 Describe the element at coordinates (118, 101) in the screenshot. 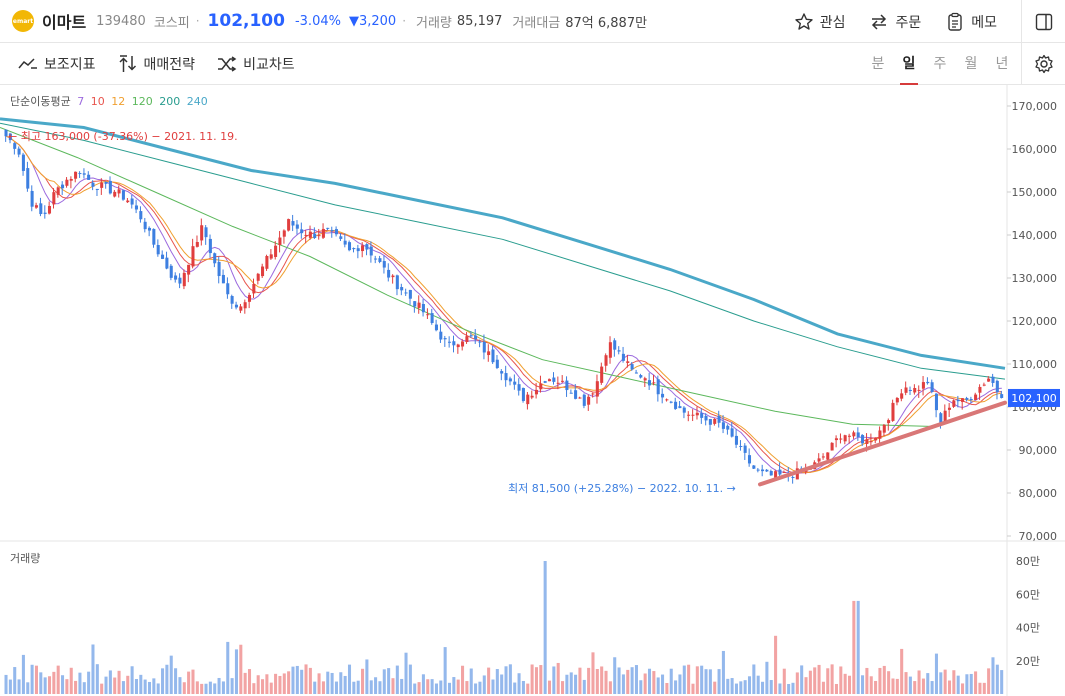

I see `ma-legend-12: 12` at that location.